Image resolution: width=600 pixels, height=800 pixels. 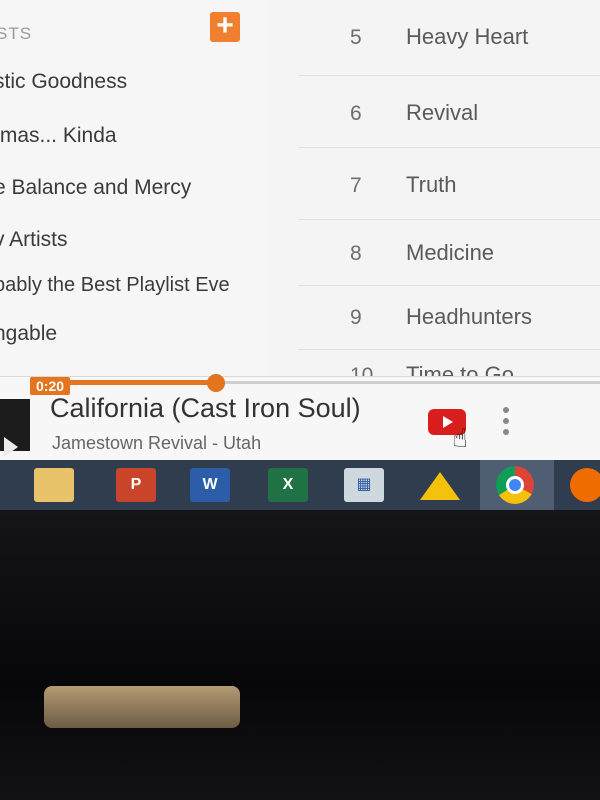 What do you see at coordinates (460, 438) in the screenshot?
I see `hand-cursor-icon: ☝` at bounding box center [460, 438].